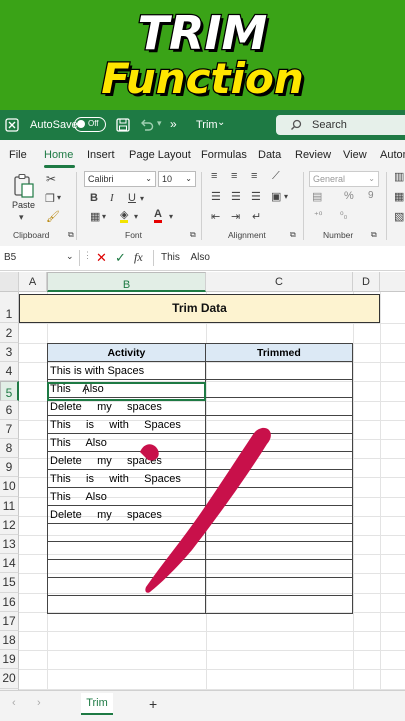 The width and height of the screenshot is (405, 721). I want to click on fill-color-dropdown-icon: ▾, so click(136, 216).